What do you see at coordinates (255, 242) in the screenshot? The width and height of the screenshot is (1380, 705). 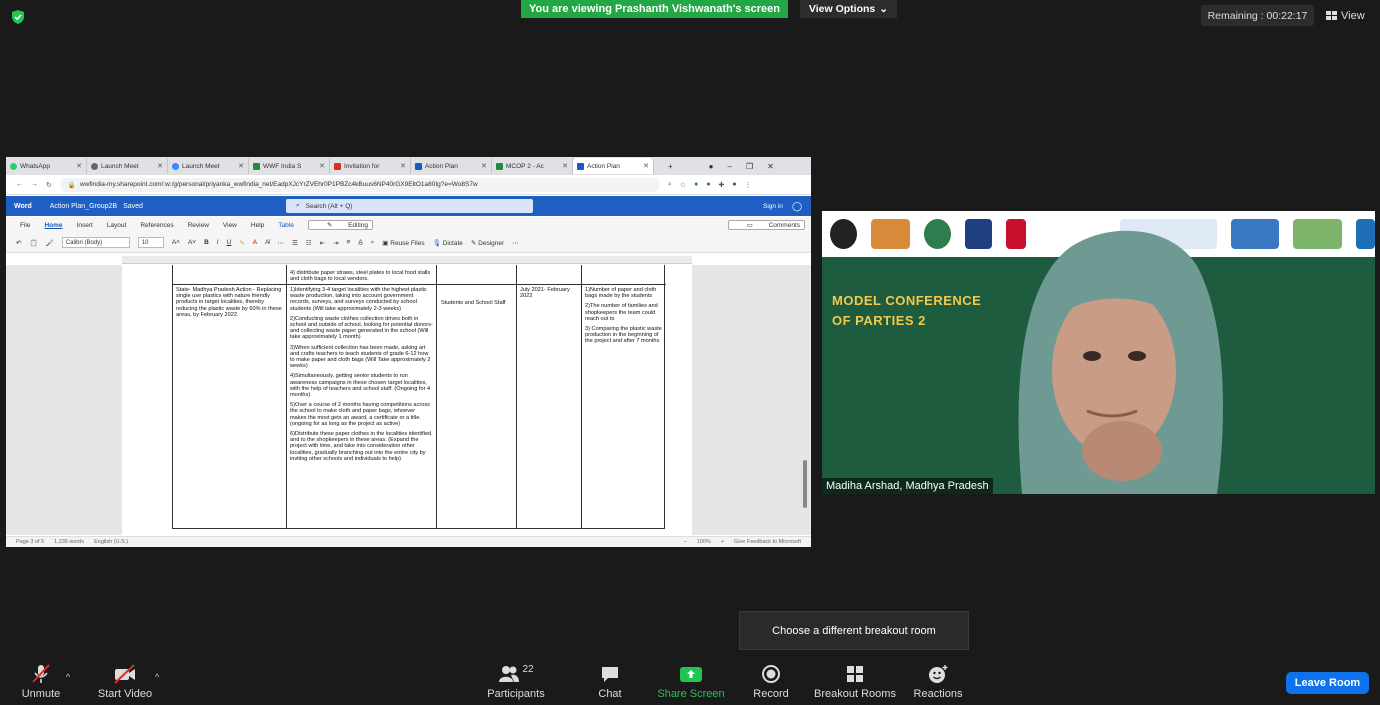 I see `font-color-icon: A` at bounding box center [255, 242].